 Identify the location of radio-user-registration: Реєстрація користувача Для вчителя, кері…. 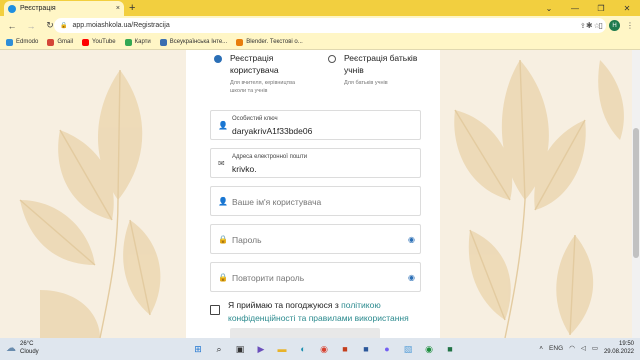
(248, 76).